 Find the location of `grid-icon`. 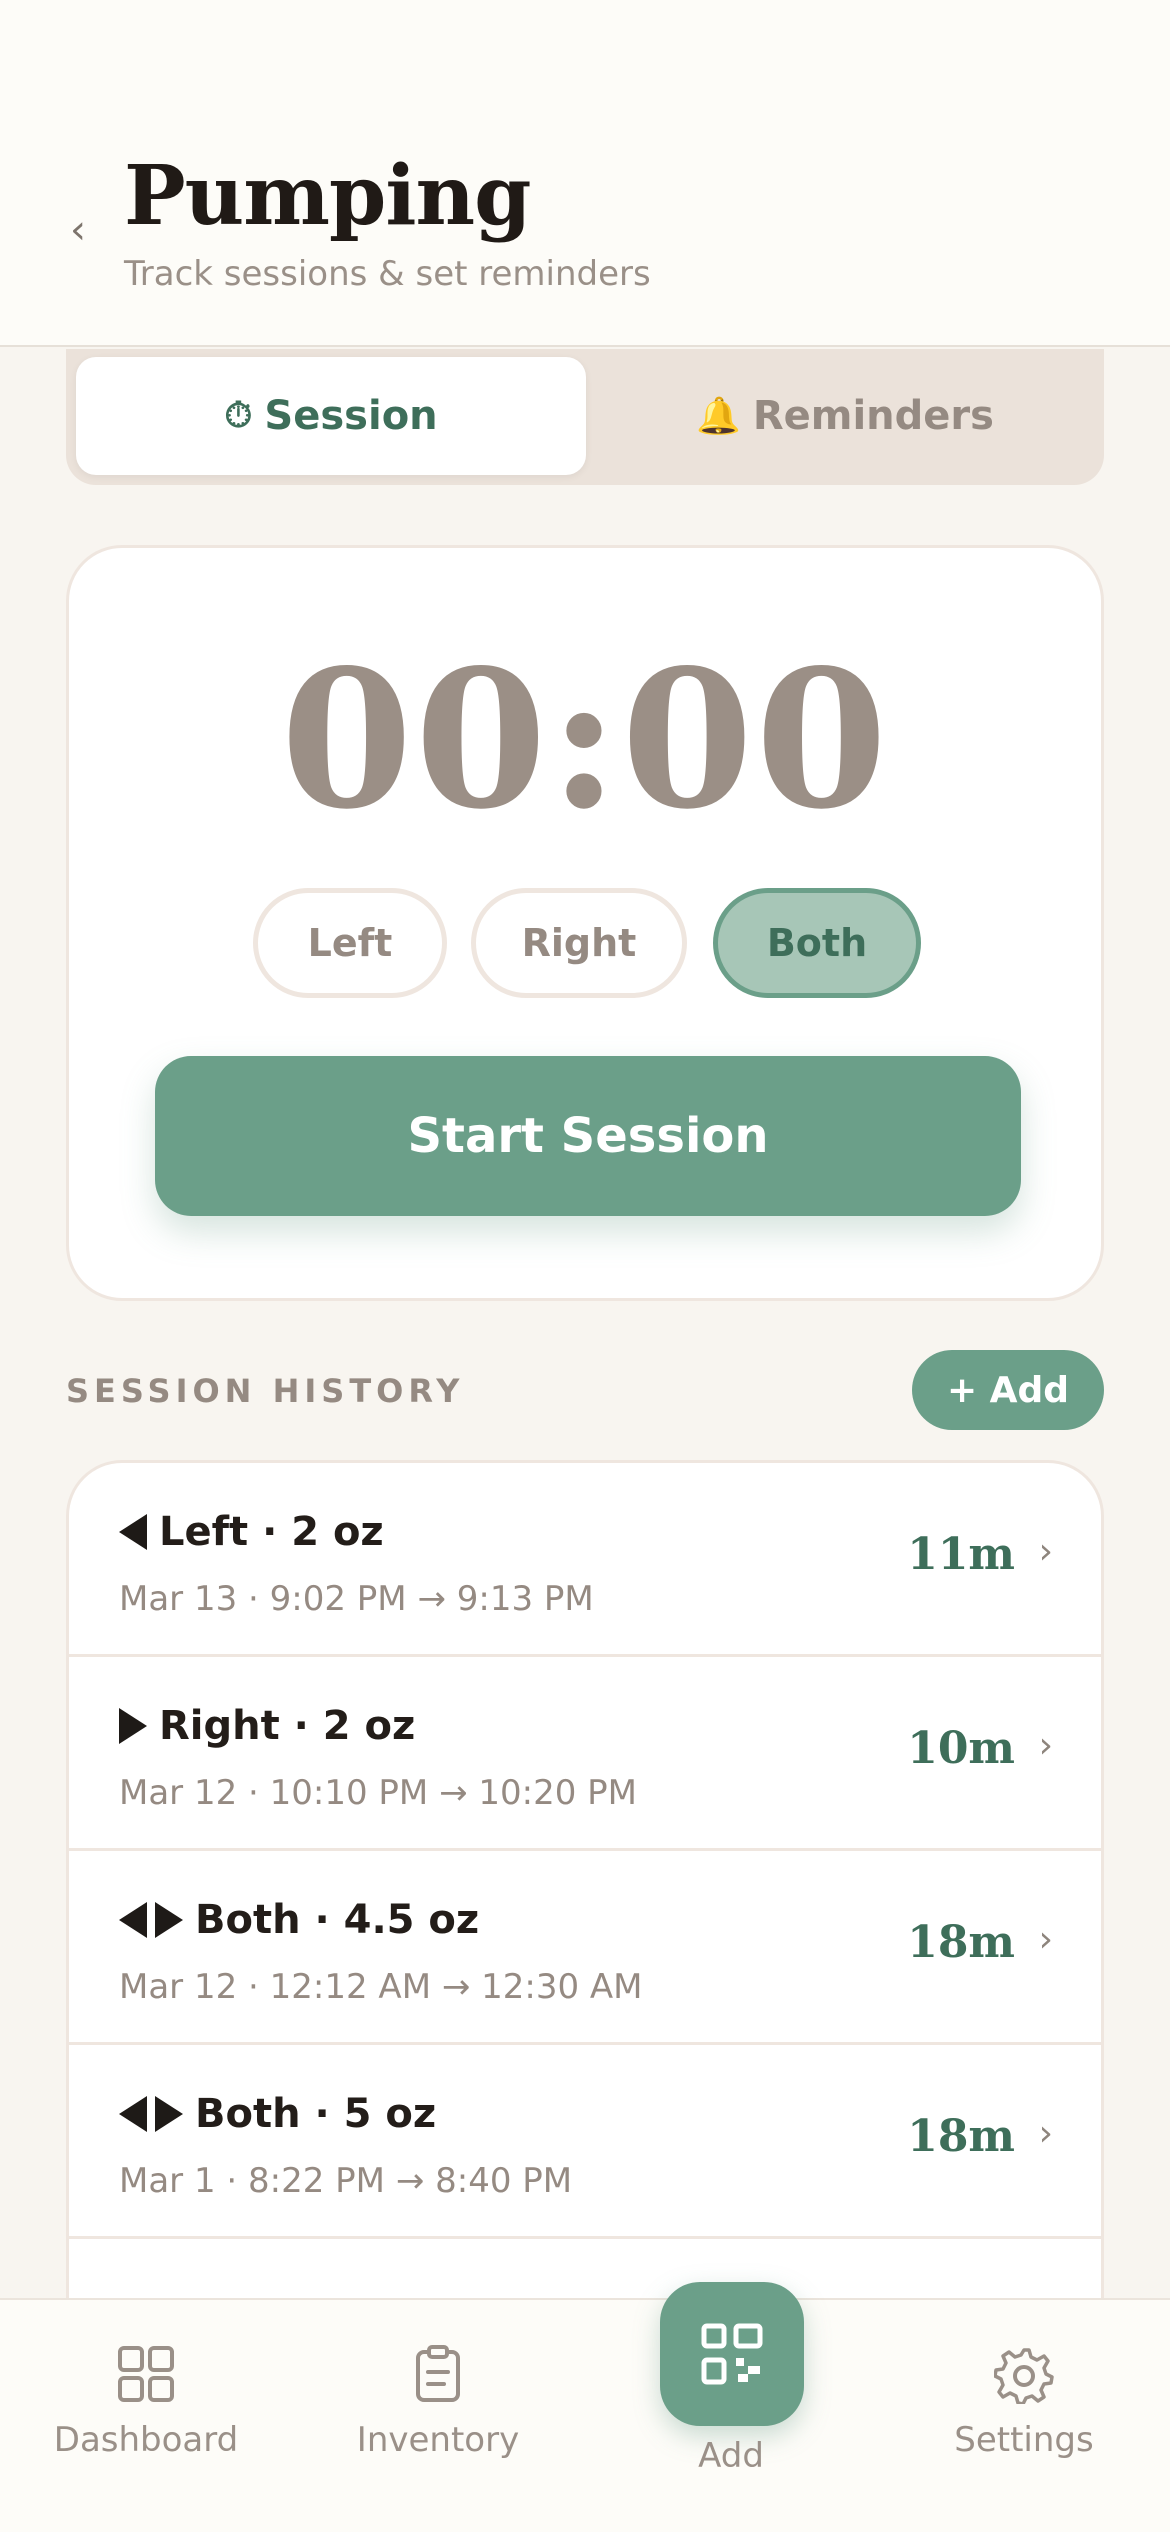

grid-icon is located at coordinates (146, 2374).